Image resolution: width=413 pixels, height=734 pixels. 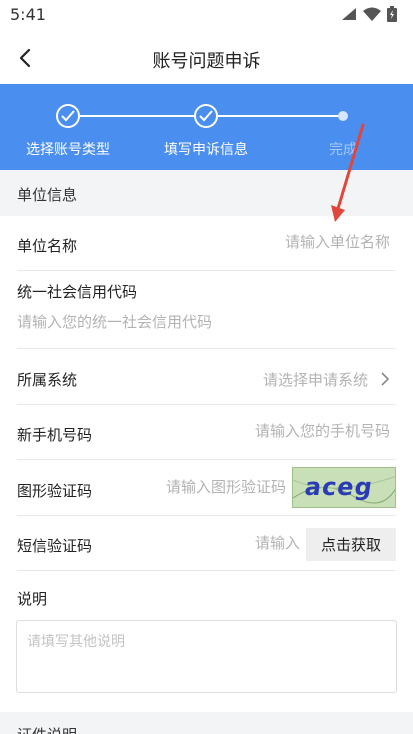 I want to click on top-app-bar: 账号问题申诉, so click(x=206, y=57).